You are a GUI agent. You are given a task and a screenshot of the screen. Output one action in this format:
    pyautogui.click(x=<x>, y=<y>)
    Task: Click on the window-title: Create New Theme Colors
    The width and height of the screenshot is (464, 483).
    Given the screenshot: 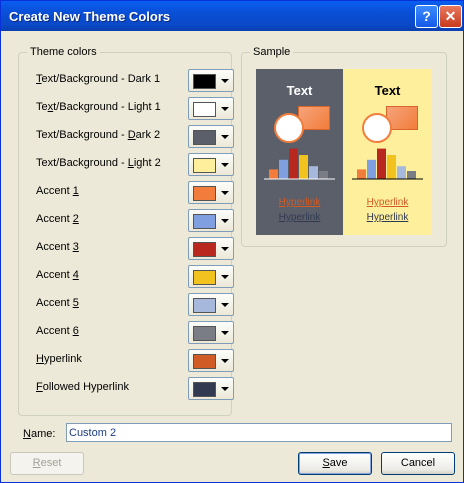 What is the action you would take?
    pyautogui.click(x=90, y=16)
    